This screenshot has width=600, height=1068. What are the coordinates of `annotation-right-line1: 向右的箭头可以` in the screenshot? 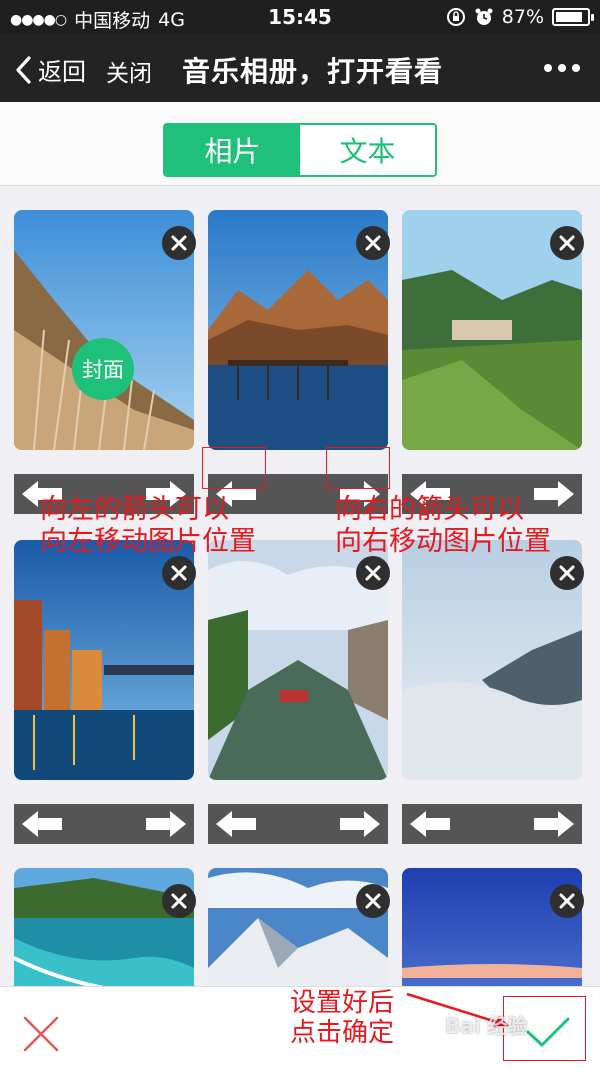 It's located at (429, 509).